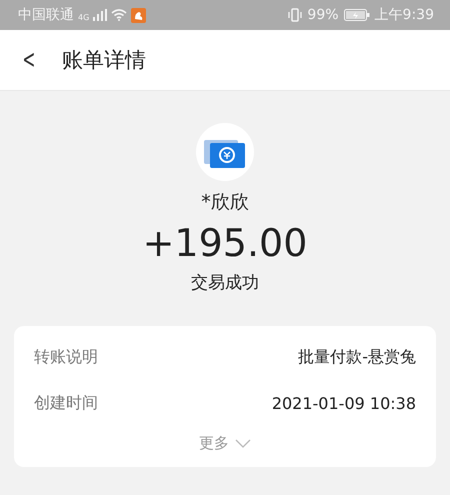 Image resolution: width=450 pixels, height=495 pixels. What do you see at coordinates (323, 15) in the screenshot?
I see `battery-percent: 99%` at bounding box center [323, 15].